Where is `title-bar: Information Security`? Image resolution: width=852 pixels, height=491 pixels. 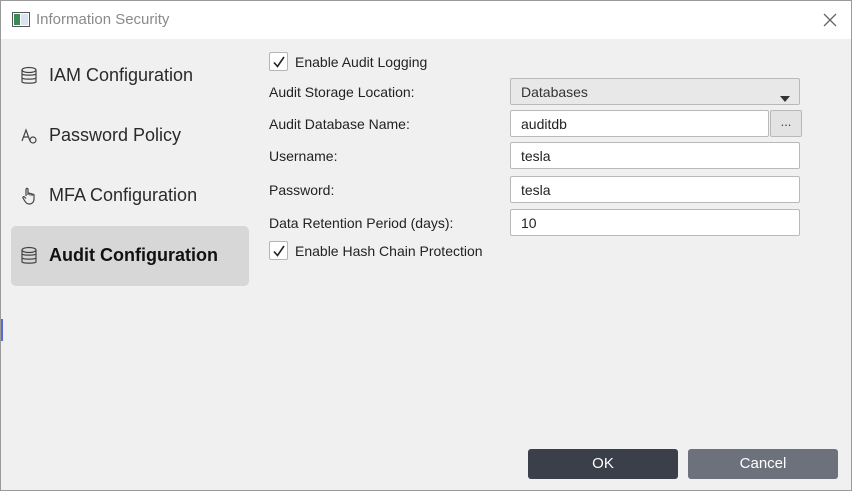
title-bar: Information Security is located at coordinates (426, 20).